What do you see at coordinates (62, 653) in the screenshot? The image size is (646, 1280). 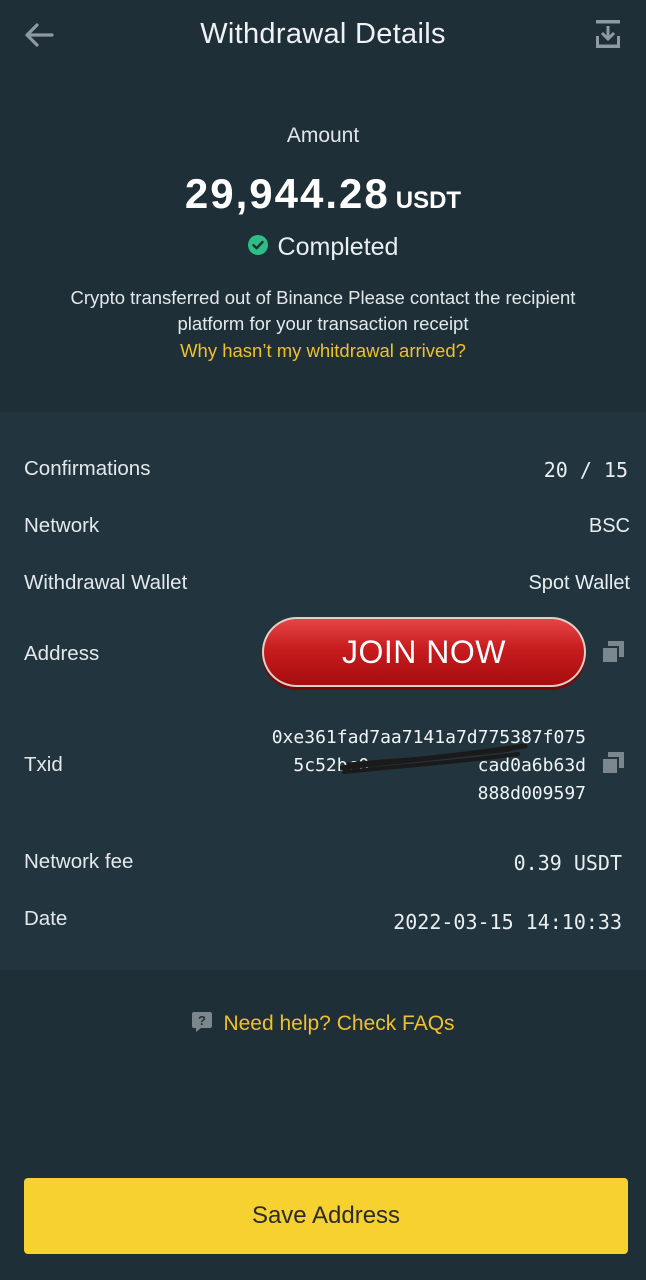 I see `address-label: Address` at bounding box center [62, 653].